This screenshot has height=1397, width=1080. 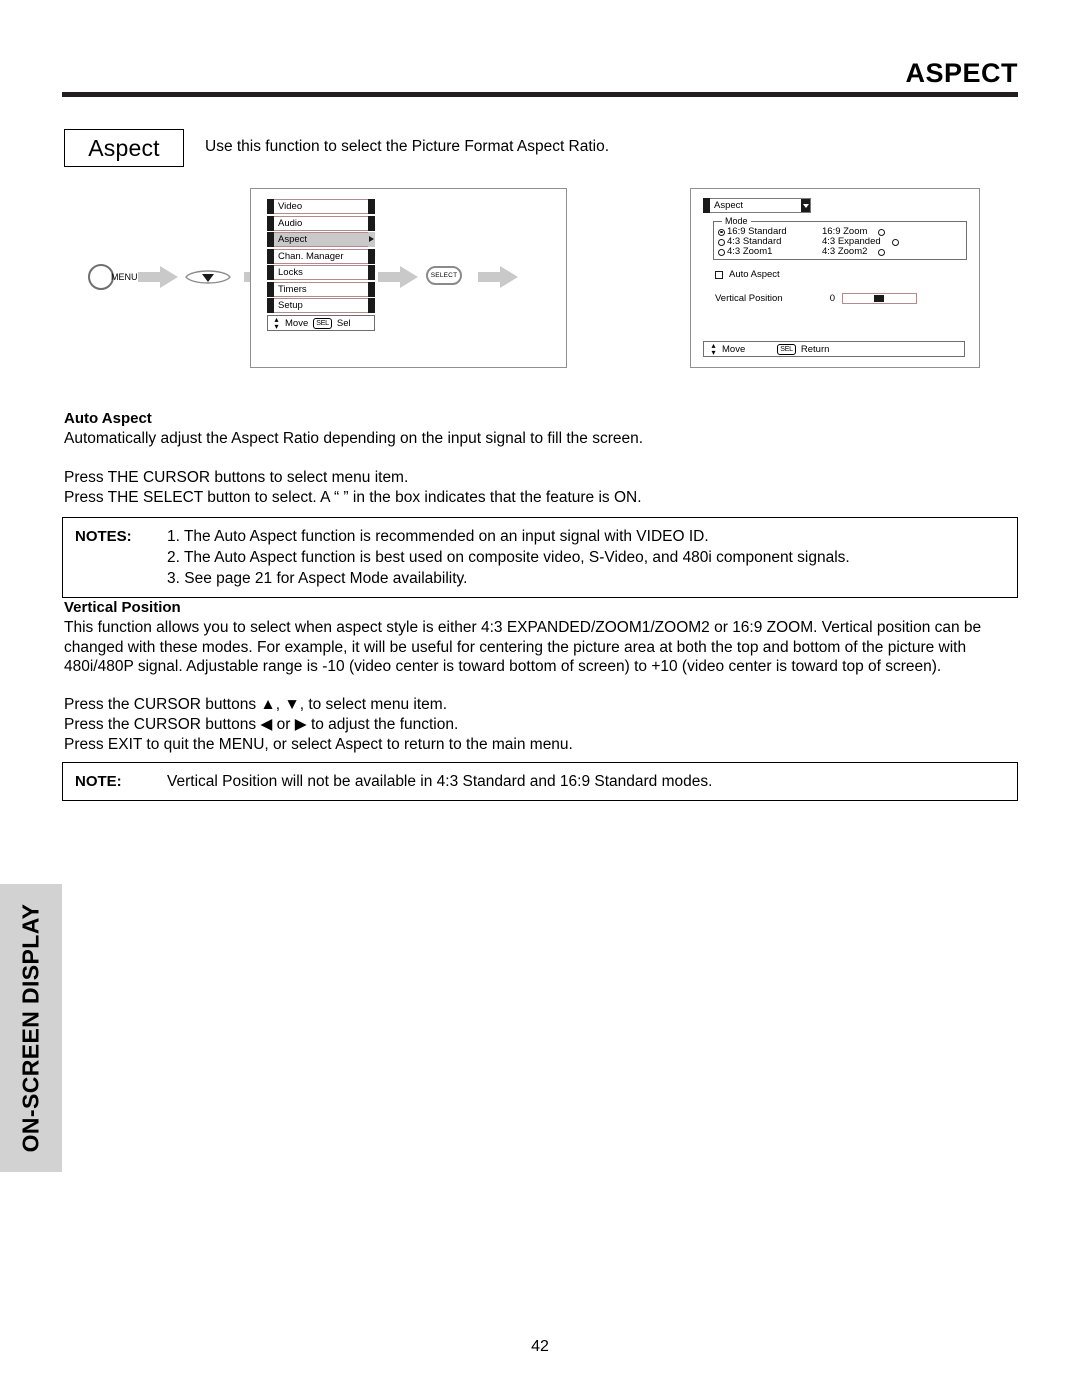 I want to click on chevron-down-icon, so click(x=805, y=205).